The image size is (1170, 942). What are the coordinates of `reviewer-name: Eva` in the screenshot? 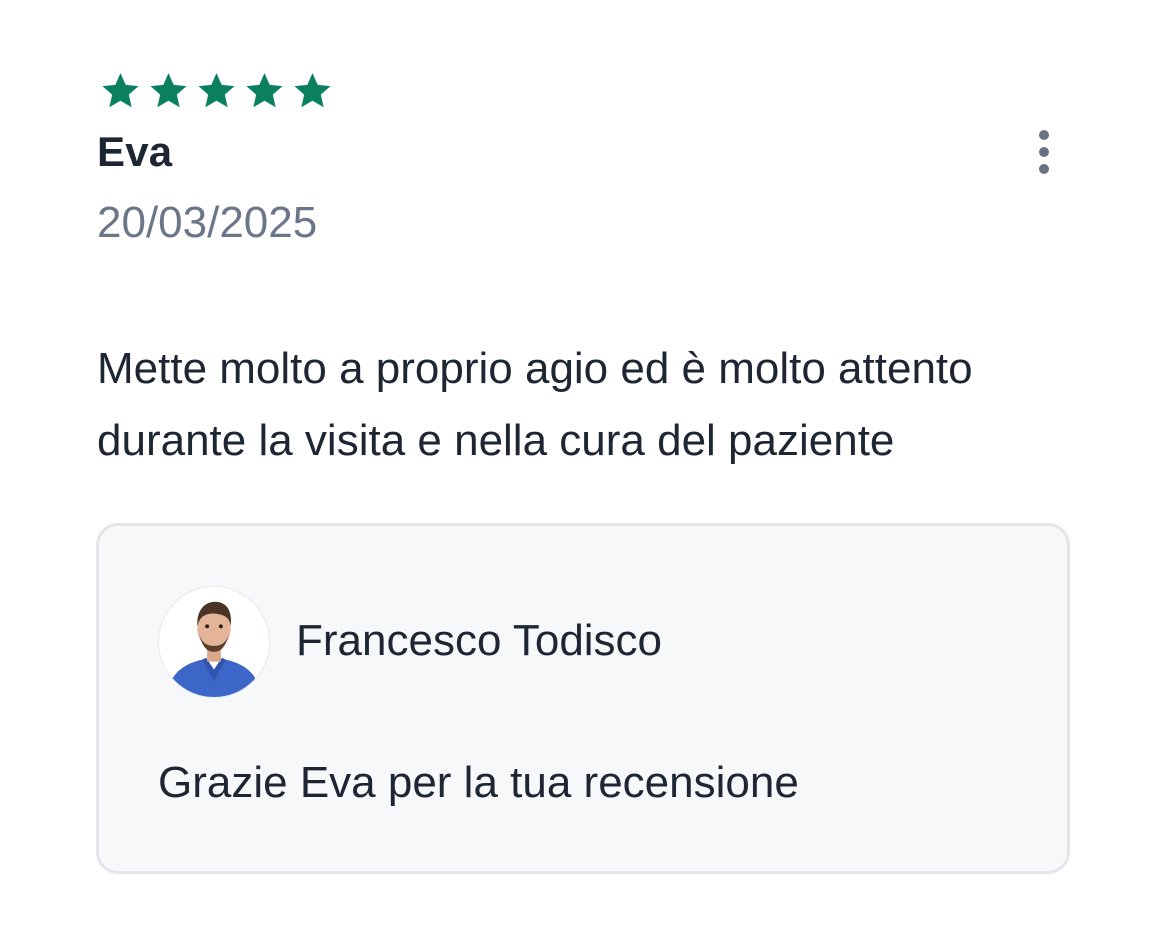 It's located at (135, 151).